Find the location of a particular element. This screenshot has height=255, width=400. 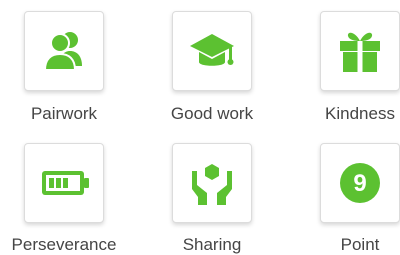

battery-icon is located at coordinates (65, 183).